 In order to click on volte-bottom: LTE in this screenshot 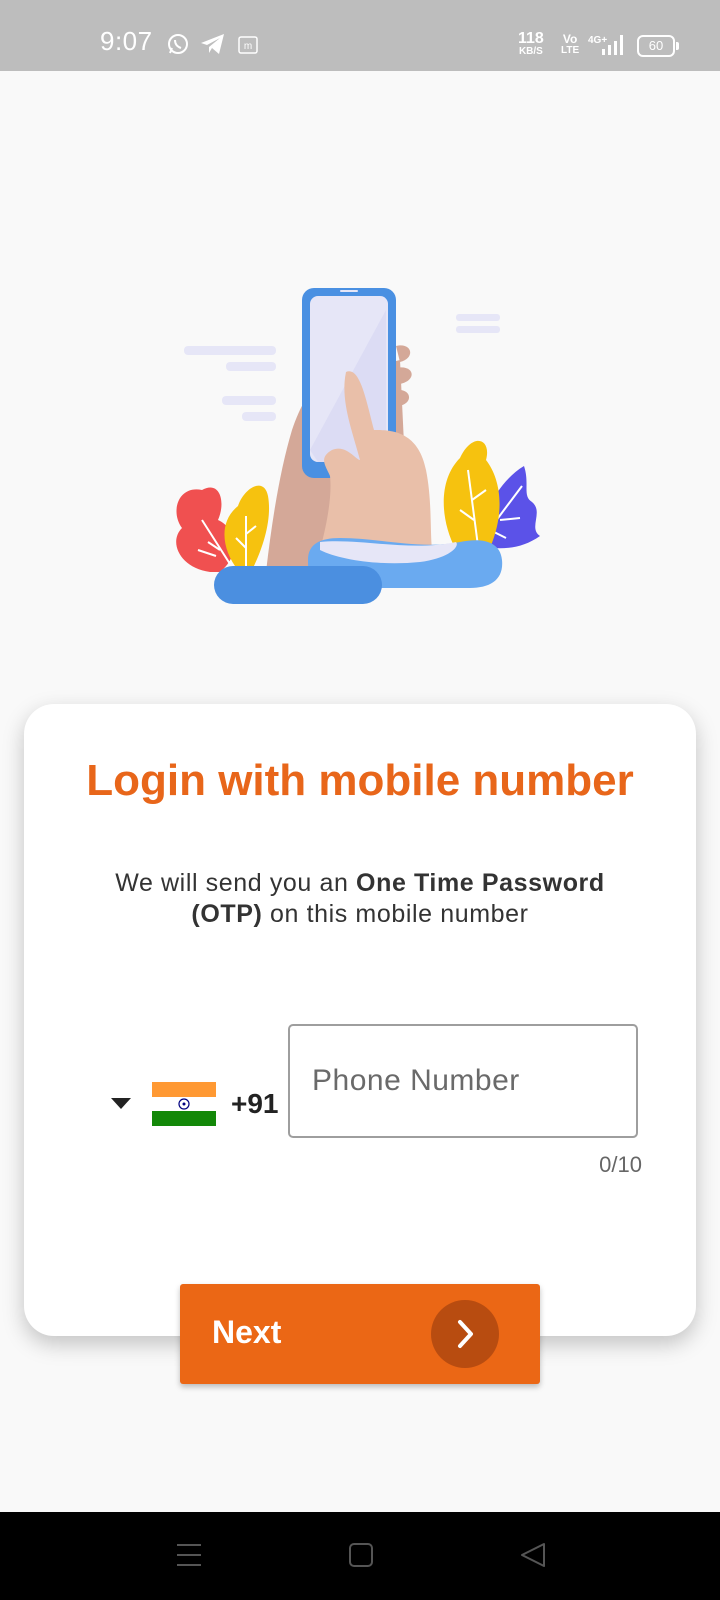, I will do `click(570, 50)`.